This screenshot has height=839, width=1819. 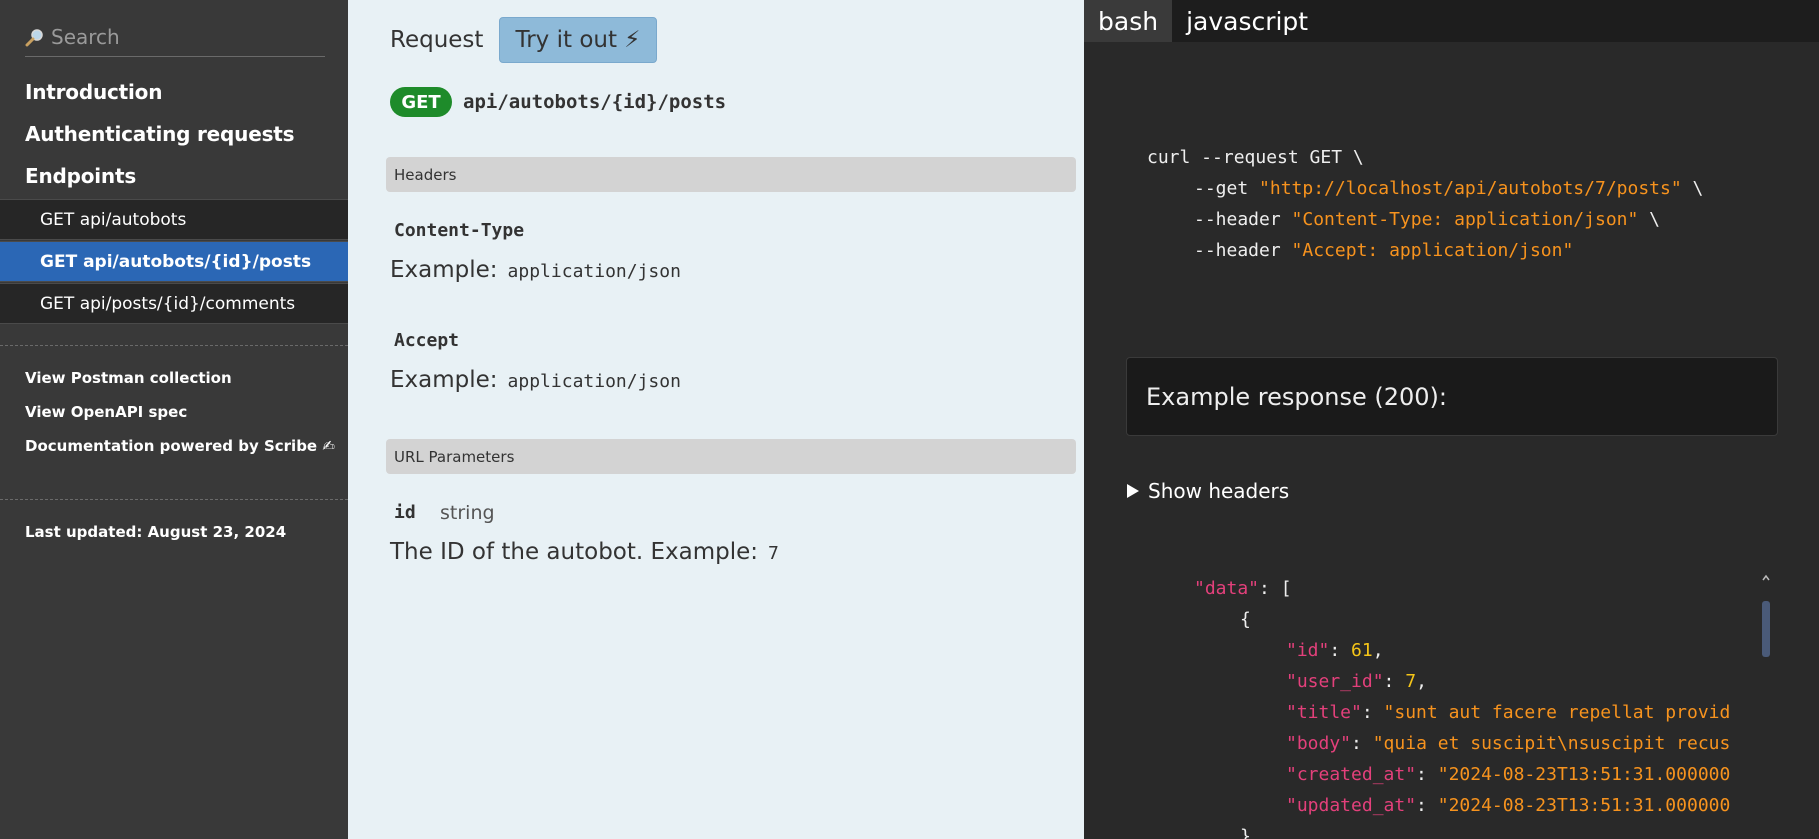 I want to click on sidebar-item-get-post-comments: GET api/posts/{id}/comments, so click(x=174, y=303).